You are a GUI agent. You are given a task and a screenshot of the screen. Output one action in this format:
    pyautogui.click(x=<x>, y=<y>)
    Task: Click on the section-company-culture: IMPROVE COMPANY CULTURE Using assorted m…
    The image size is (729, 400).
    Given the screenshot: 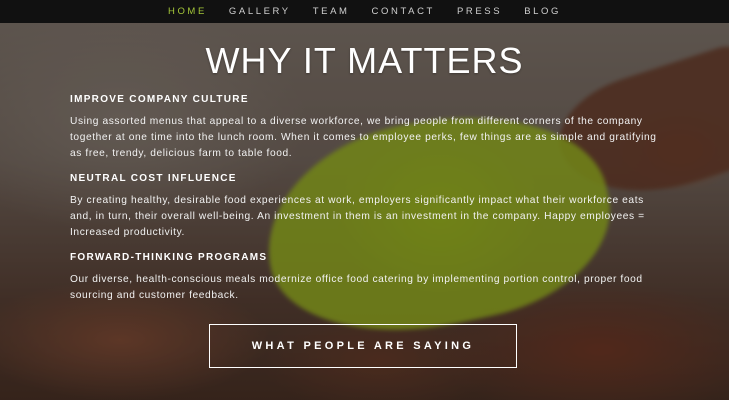 What is the action you would take?
    pyautogui.click(x=367, y=128)
    